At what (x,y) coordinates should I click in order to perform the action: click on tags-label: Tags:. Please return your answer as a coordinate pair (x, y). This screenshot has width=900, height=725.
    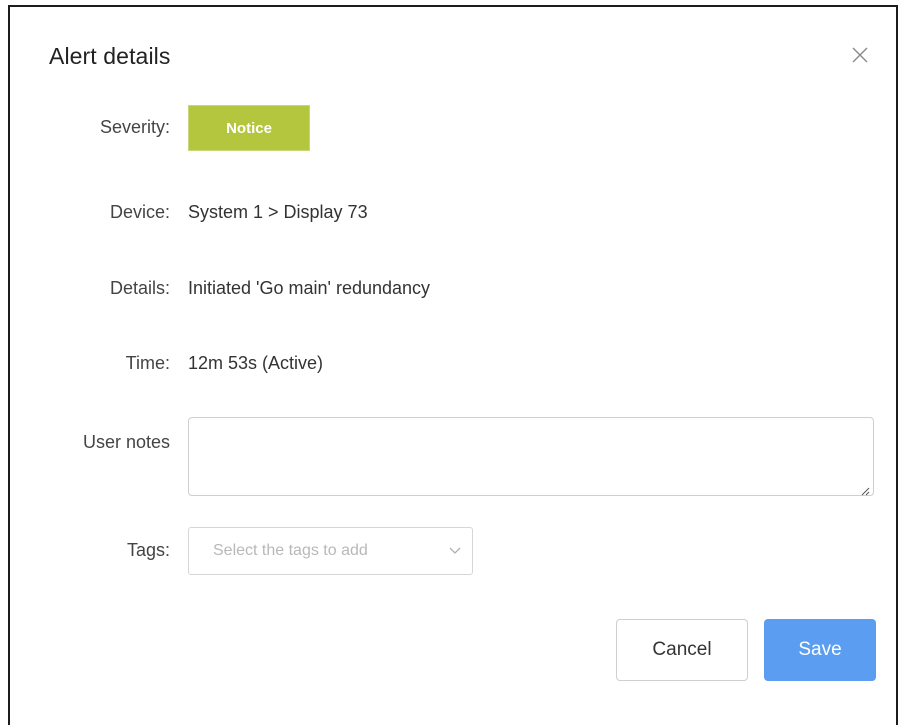
    Looking at the image, I should click on (148, 550).